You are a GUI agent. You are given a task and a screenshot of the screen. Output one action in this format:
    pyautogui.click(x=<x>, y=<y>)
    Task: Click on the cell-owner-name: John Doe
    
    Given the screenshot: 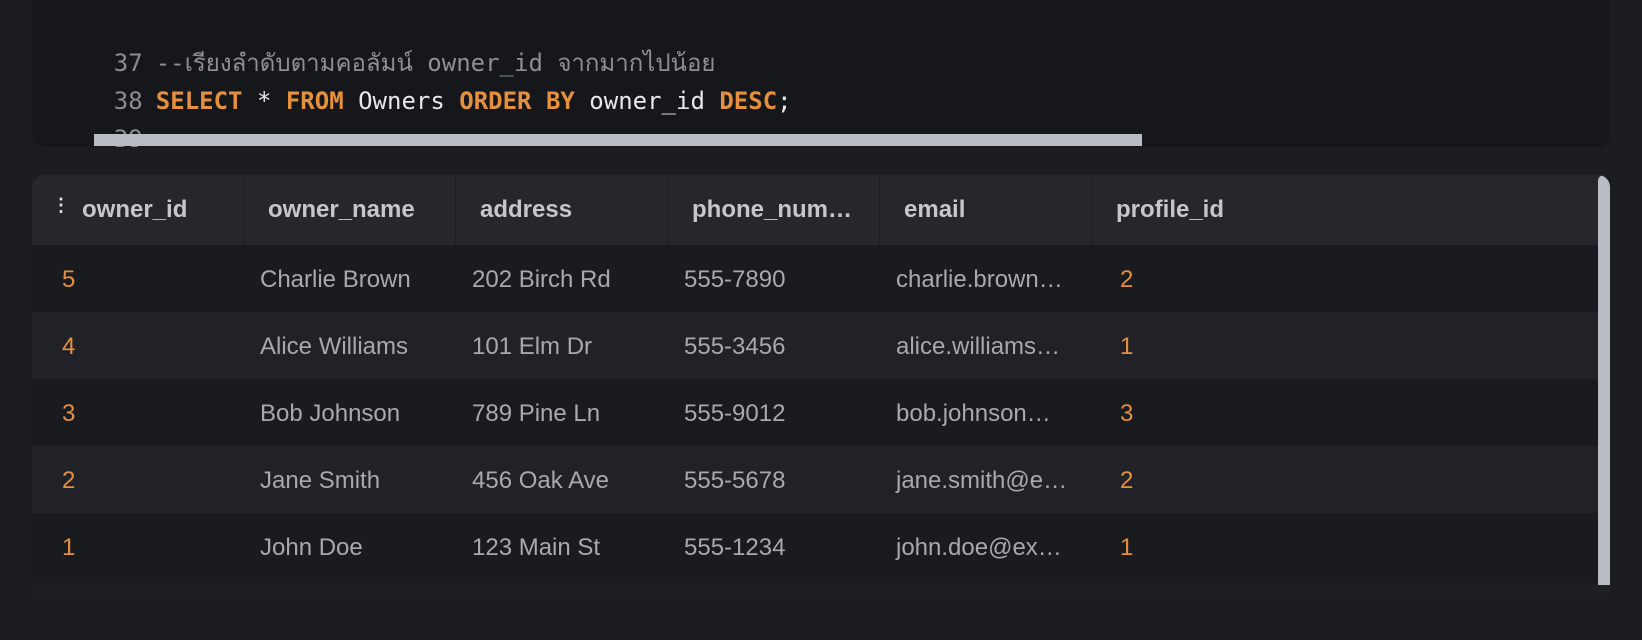 What is the action you would take?
    pyautogui.click(x=350, y=548)
    